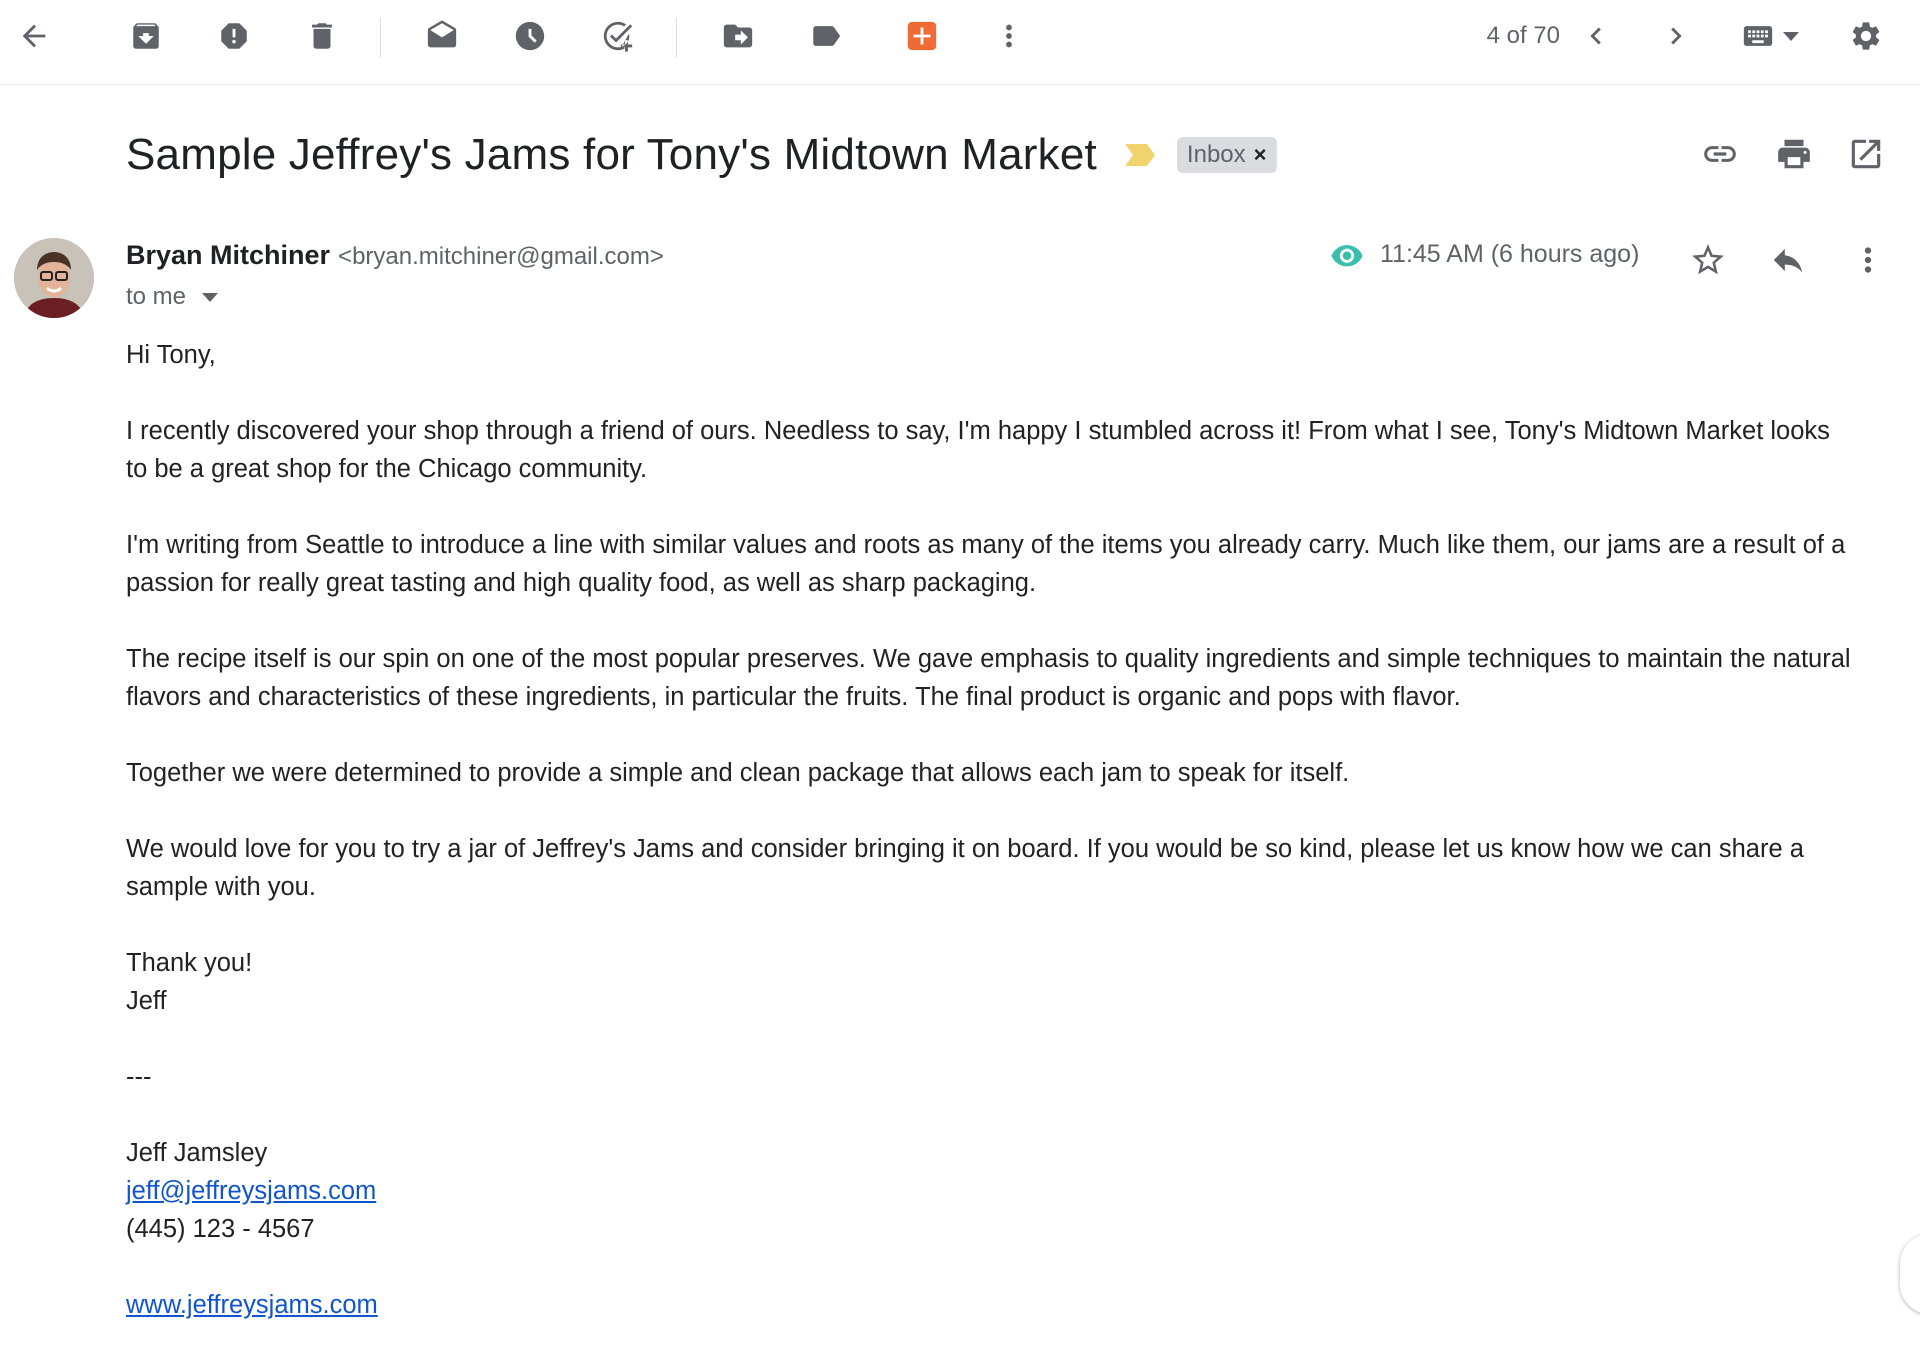 Image resolution: width=1920 pixels, height=1362 pixels. What do you see at coordinates (1347, 255) in the screenshot?
I see `tracking-eye-icon` at bounding box center [1347, 255].